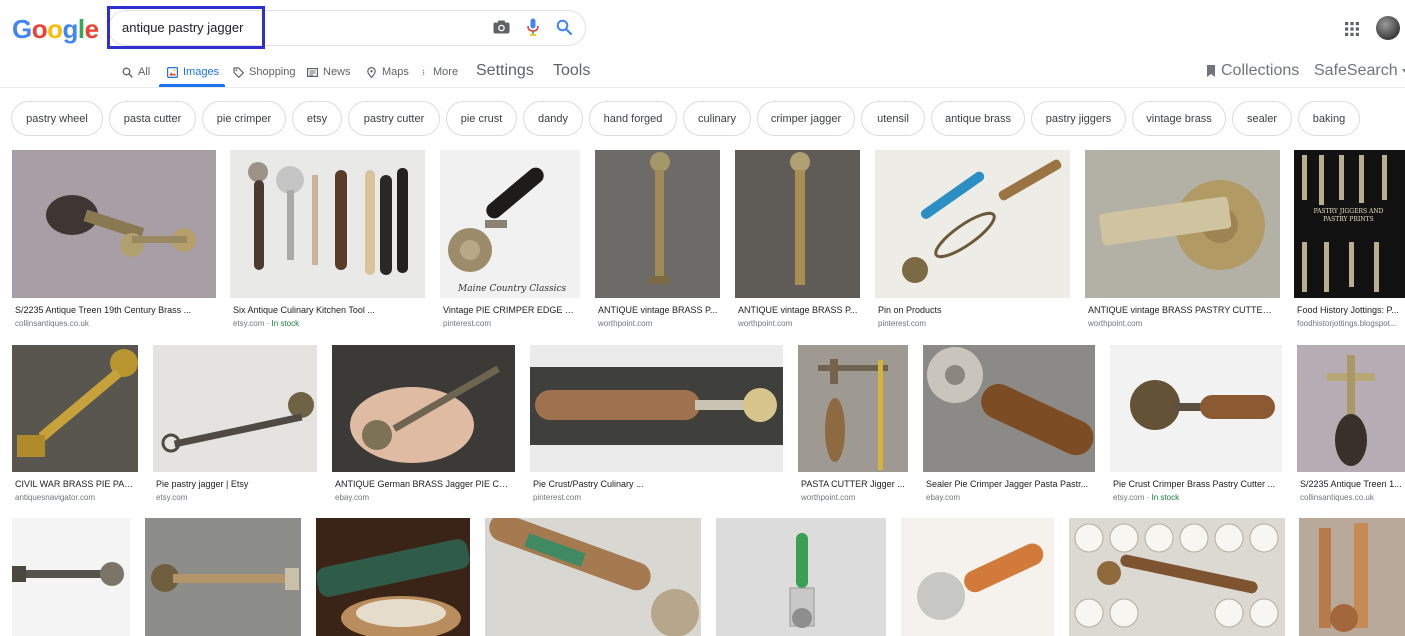 This screenshot has width=1405, height=636. I want to click on camera-icon, so click(501, 27).